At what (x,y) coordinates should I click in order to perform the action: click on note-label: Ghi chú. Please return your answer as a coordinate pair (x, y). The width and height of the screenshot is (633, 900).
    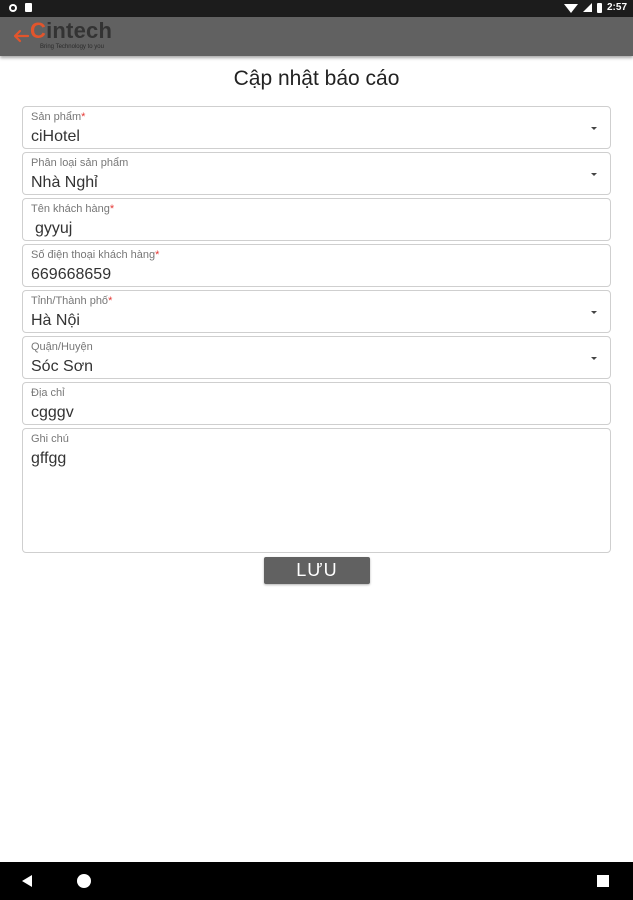
    Looking at the image, I should click on (50, 439).